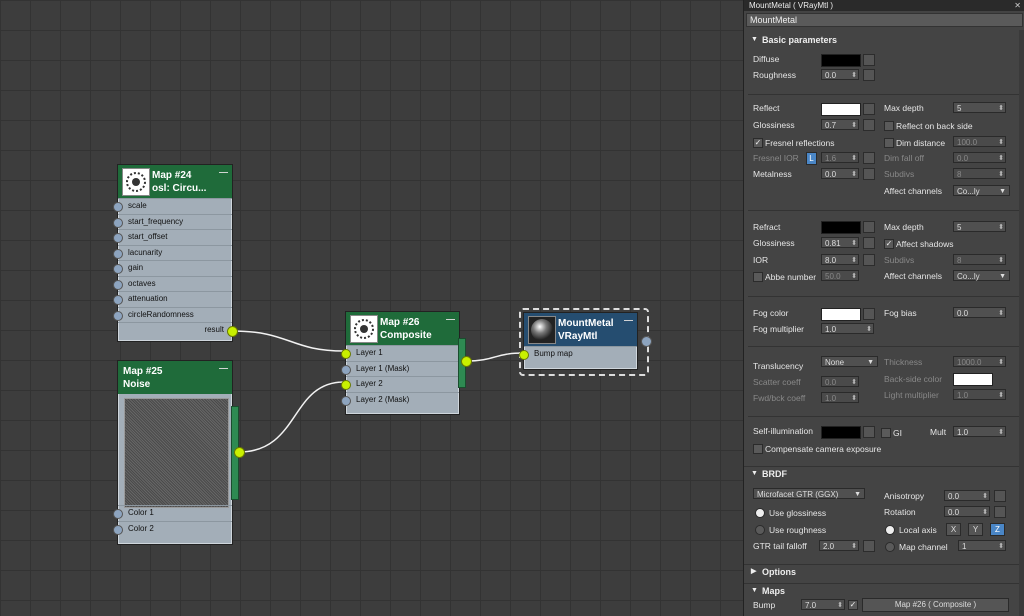 Image resolution: width=1024 pixels, height=616 pixels. I want to click on refract-max-depth-field: 5 ⬍, so click(979, 226).